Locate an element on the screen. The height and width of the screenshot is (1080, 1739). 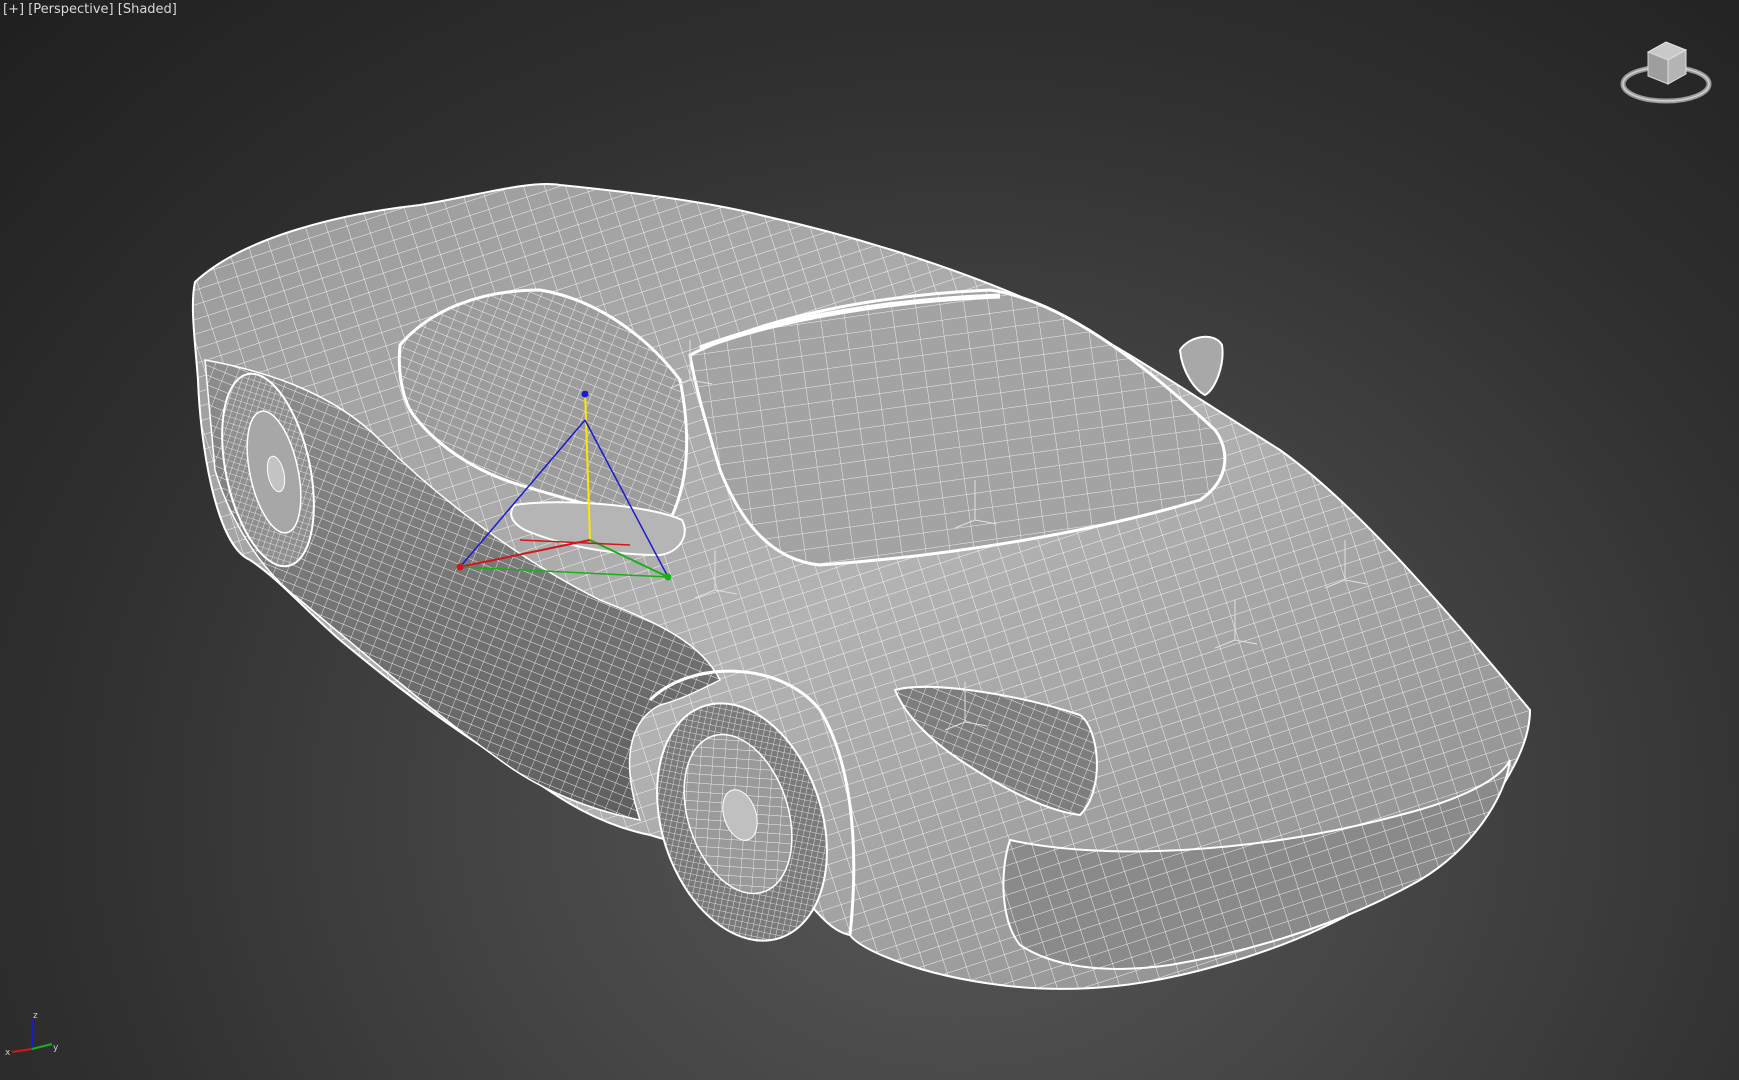
world-y-label: y is located at coordinates (56, 1048).